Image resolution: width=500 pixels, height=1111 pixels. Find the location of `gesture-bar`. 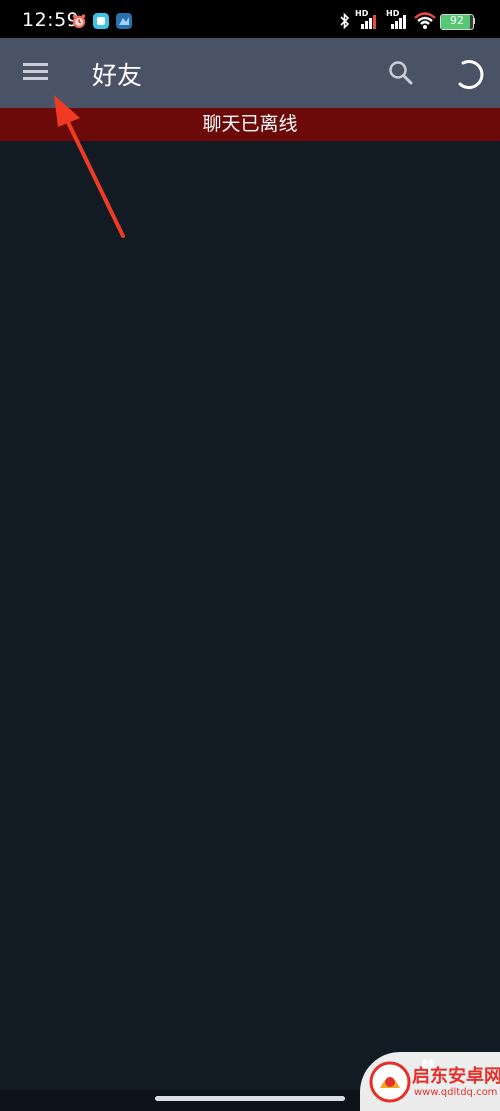

gesture-bar is located at coordinates (250, 1098).